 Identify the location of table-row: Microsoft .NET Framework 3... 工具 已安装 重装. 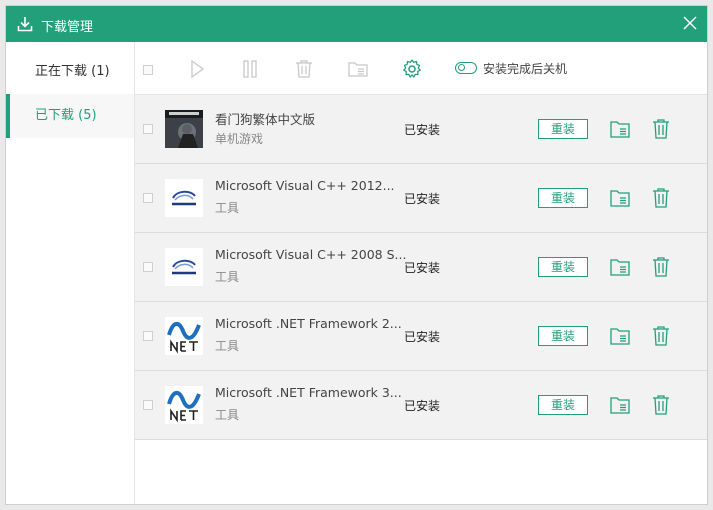
(421, 405).